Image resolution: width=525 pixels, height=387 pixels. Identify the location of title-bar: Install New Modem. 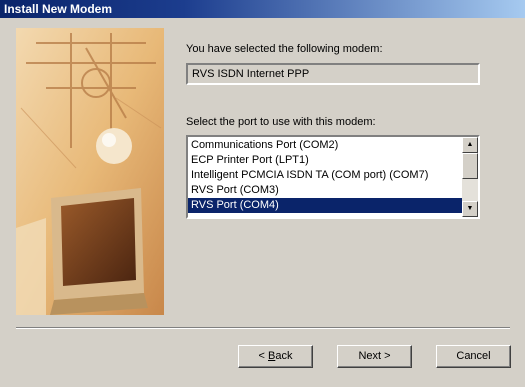
(262, 9).